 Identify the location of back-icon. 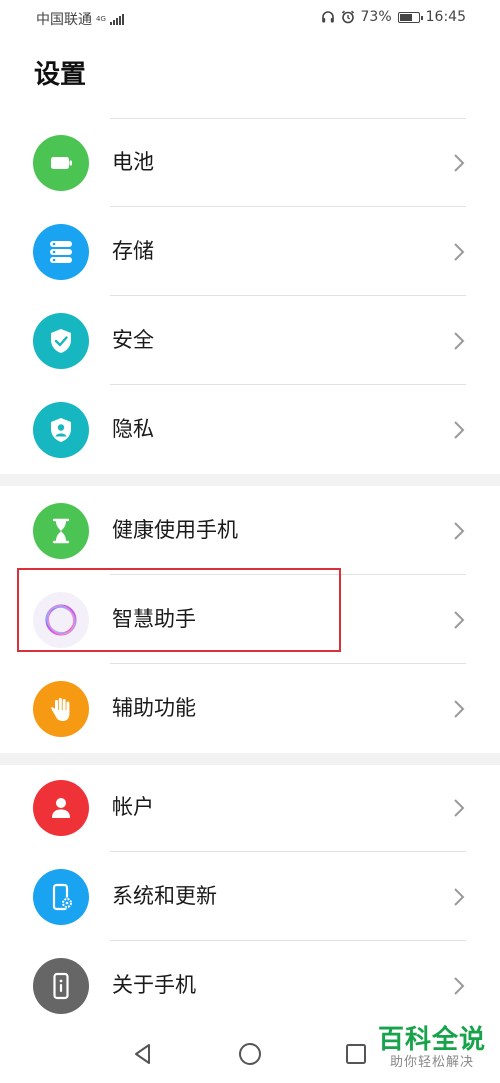
(143, 1054).